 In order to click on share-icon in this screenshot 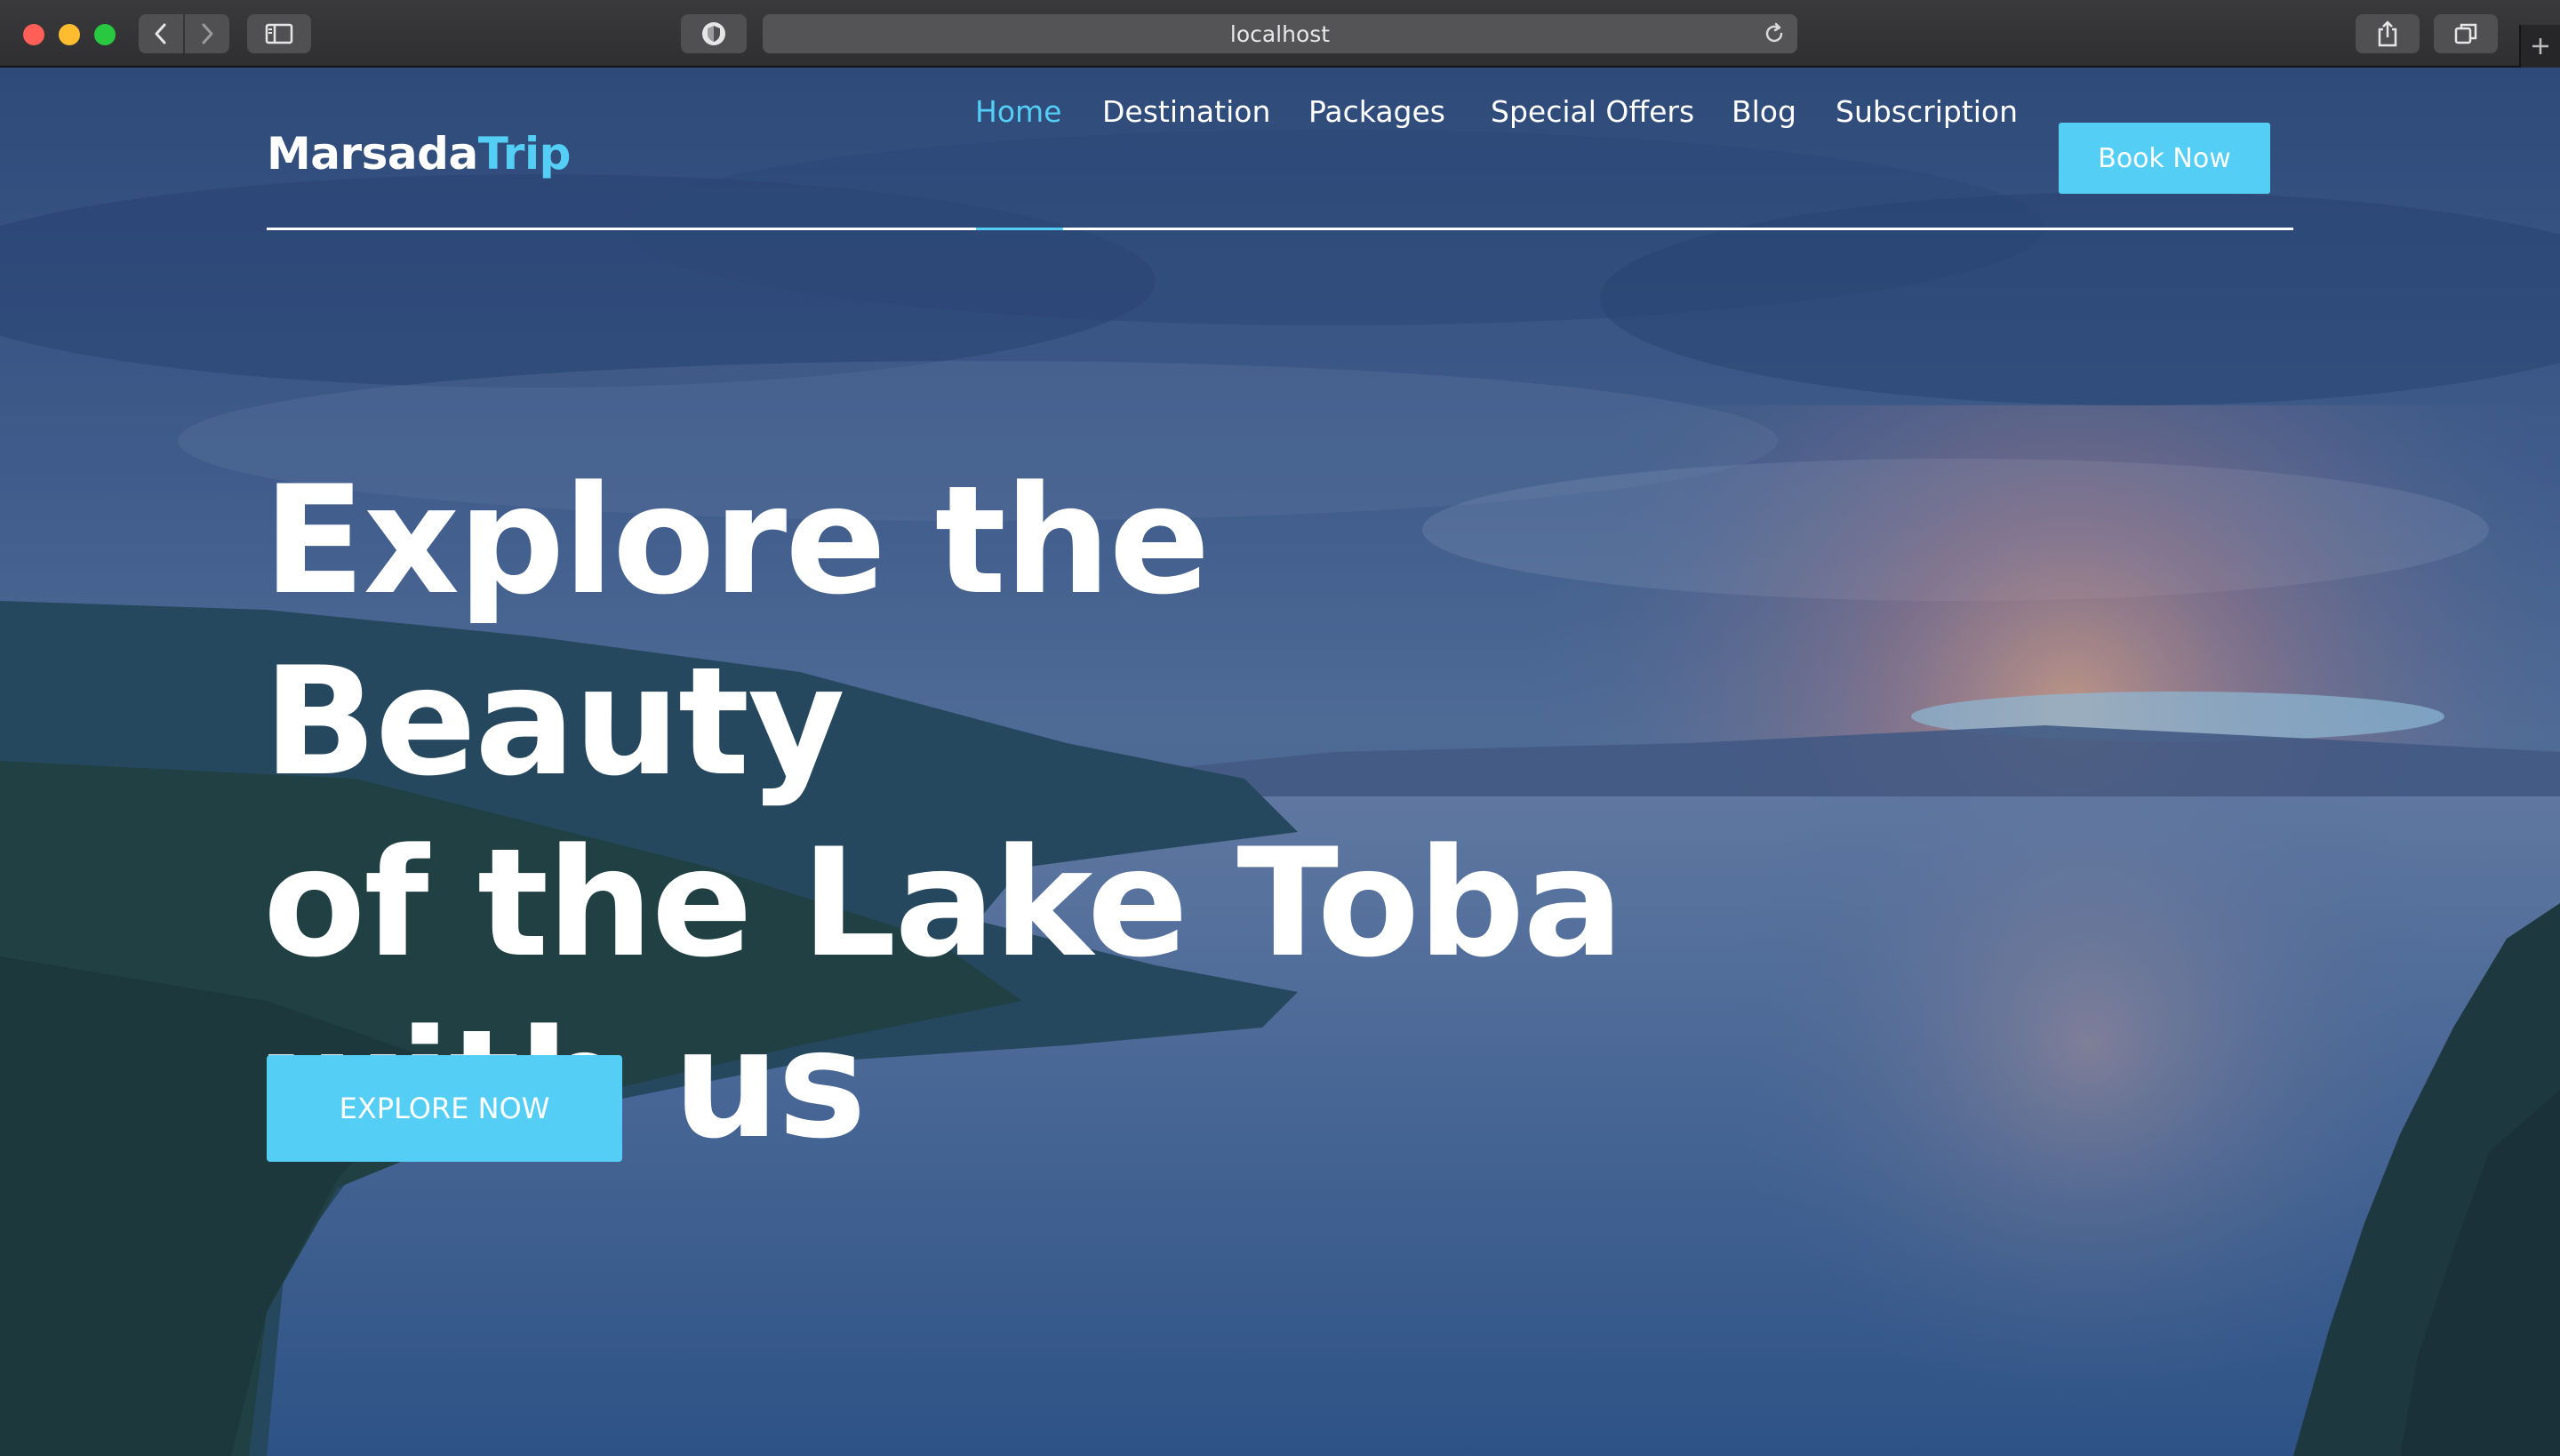, I will do `click(2387, 33)`.